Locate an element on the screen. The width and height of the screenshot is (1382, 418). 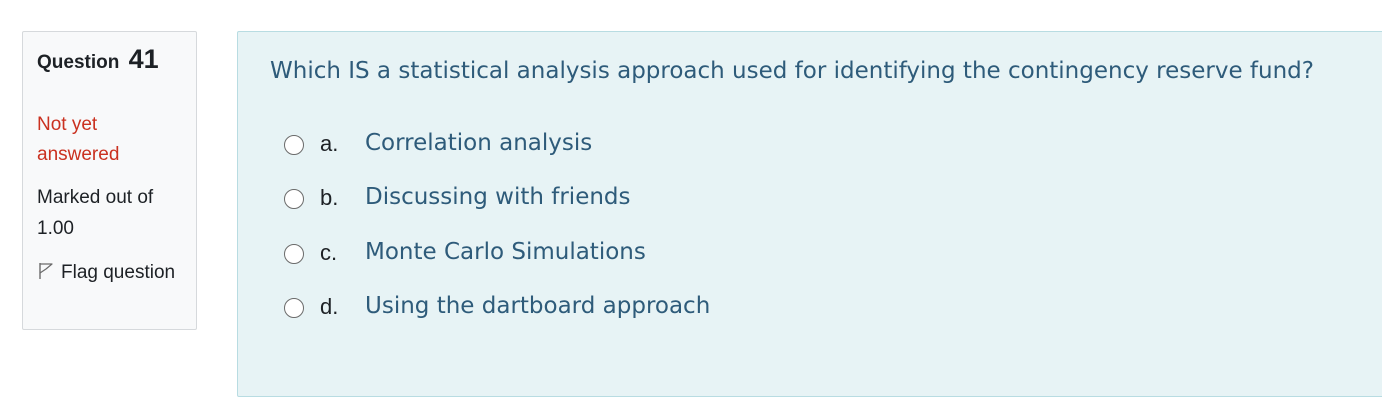
answer-option-d: d. Using the dartboard approach is located at coordinates (584, 308).